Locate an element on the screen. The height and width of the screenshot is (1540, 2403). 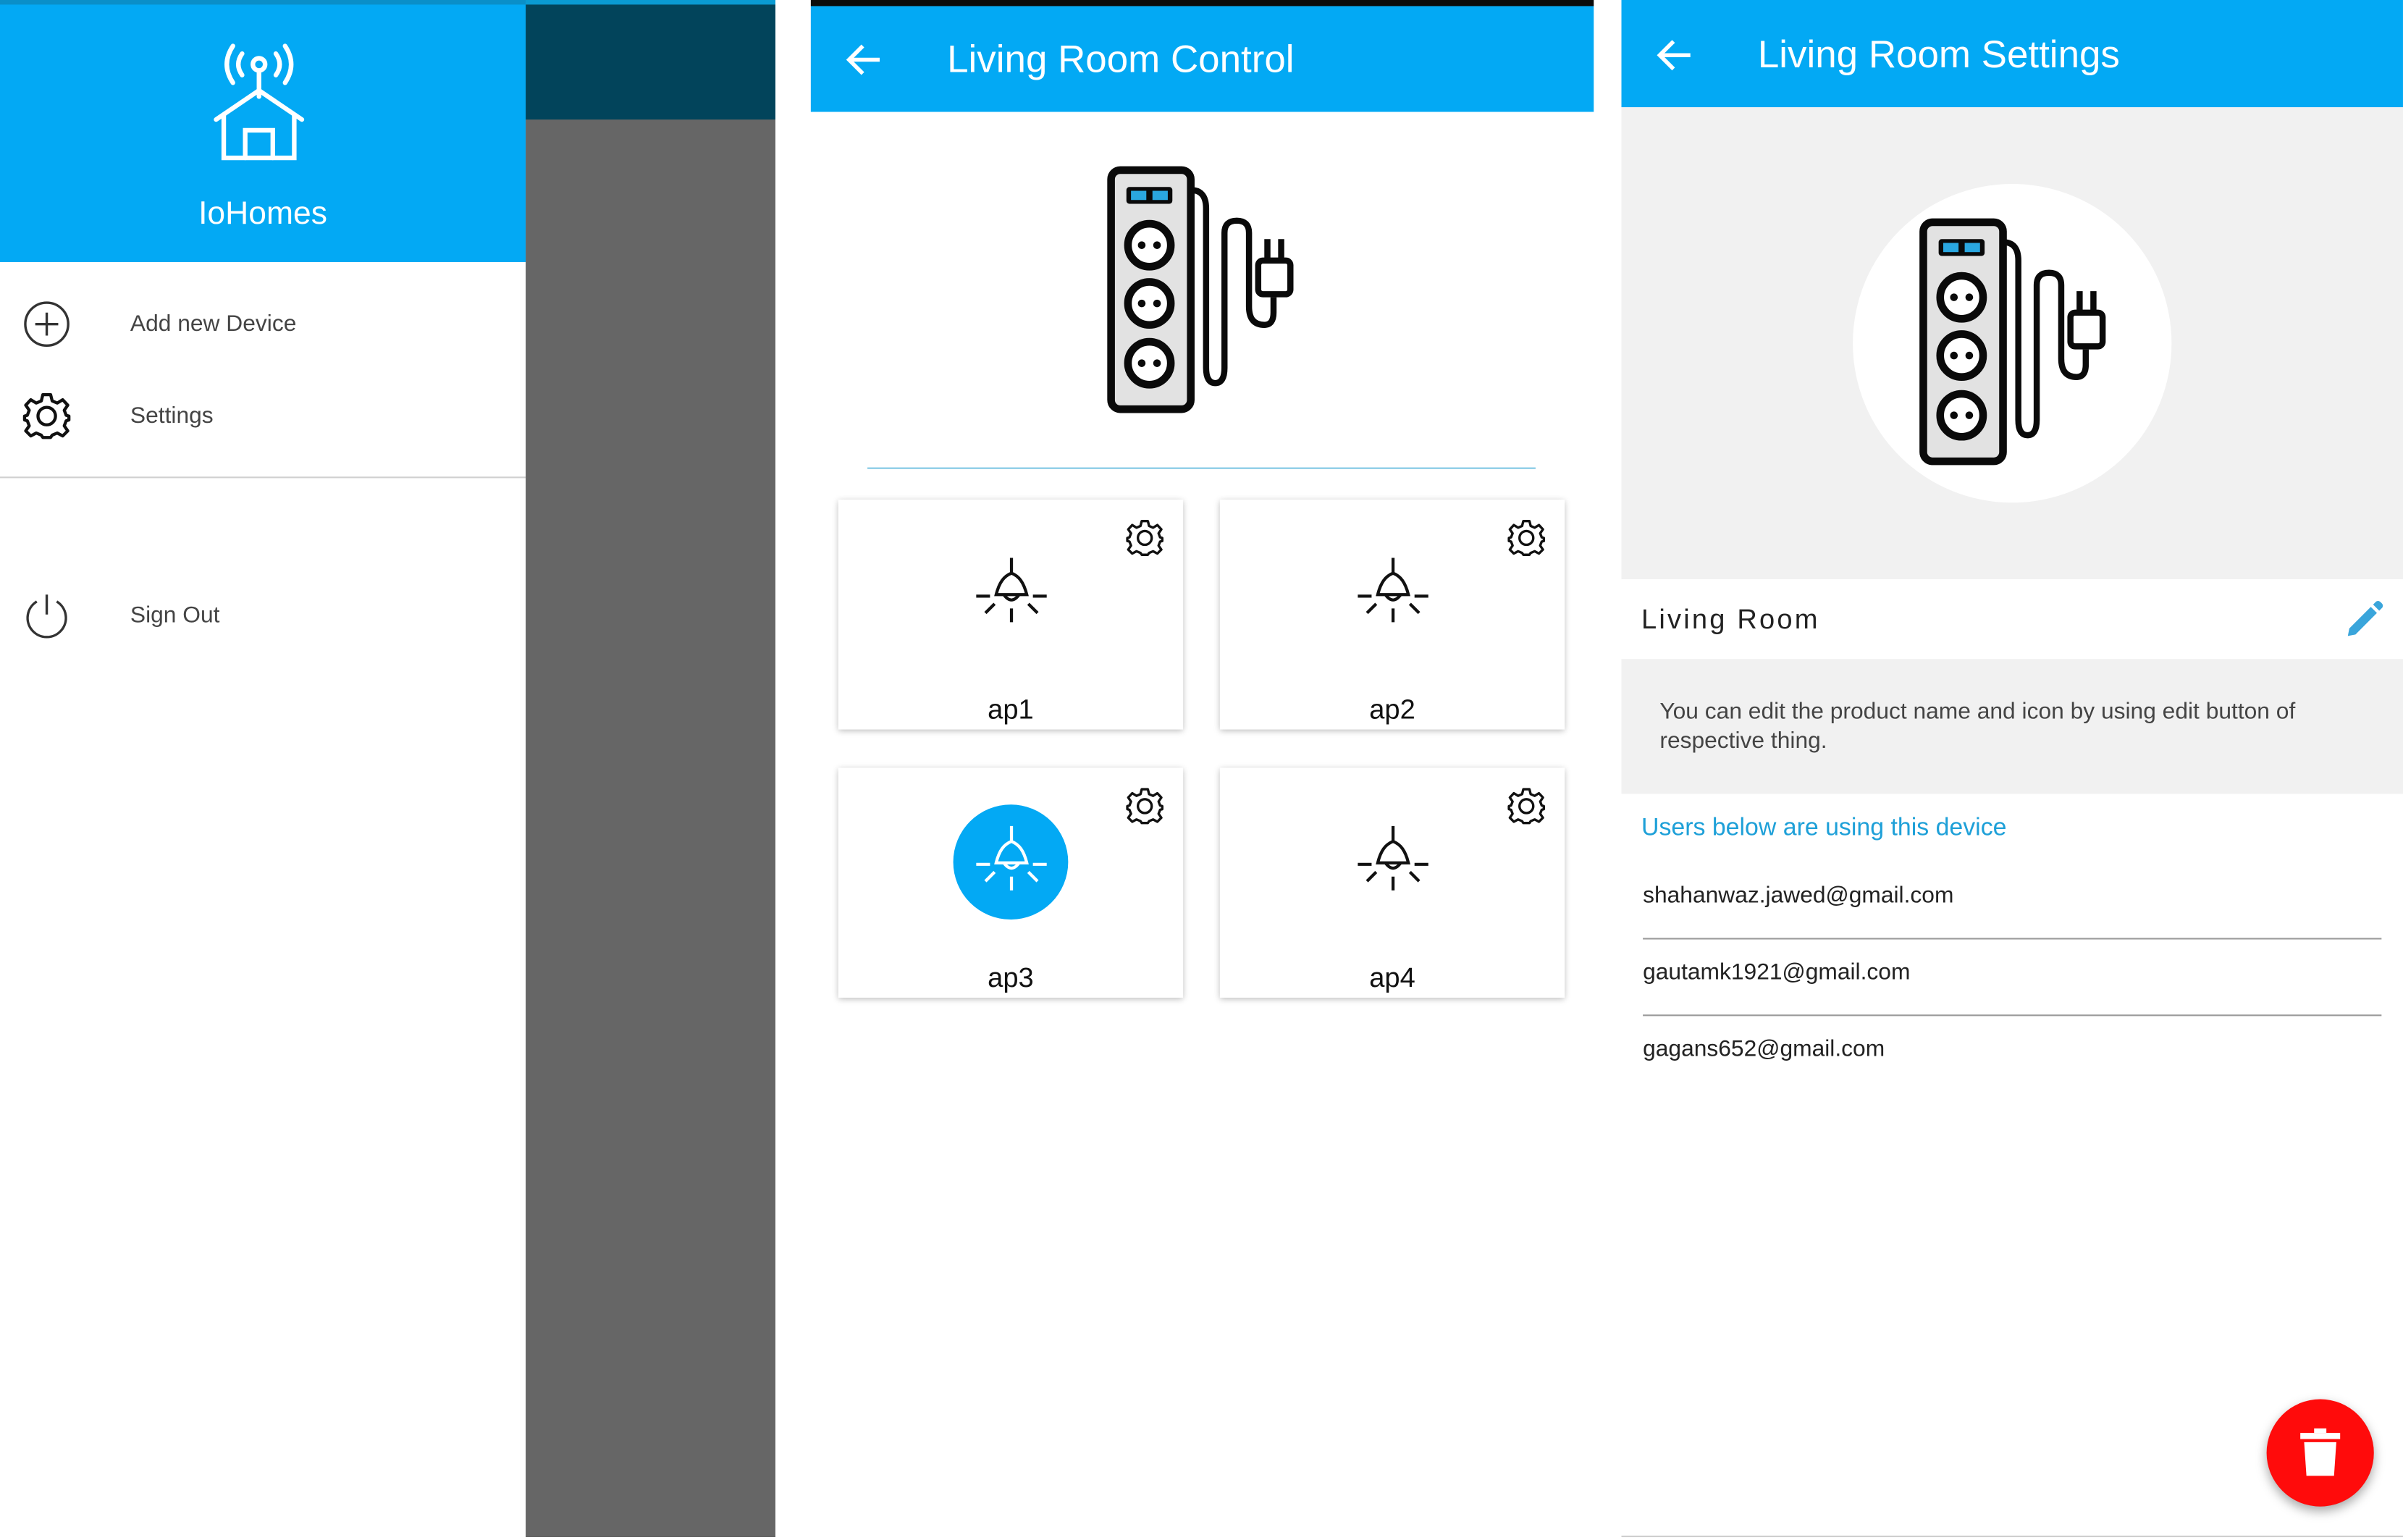
status-bar is located at coordinates (1202, 3).